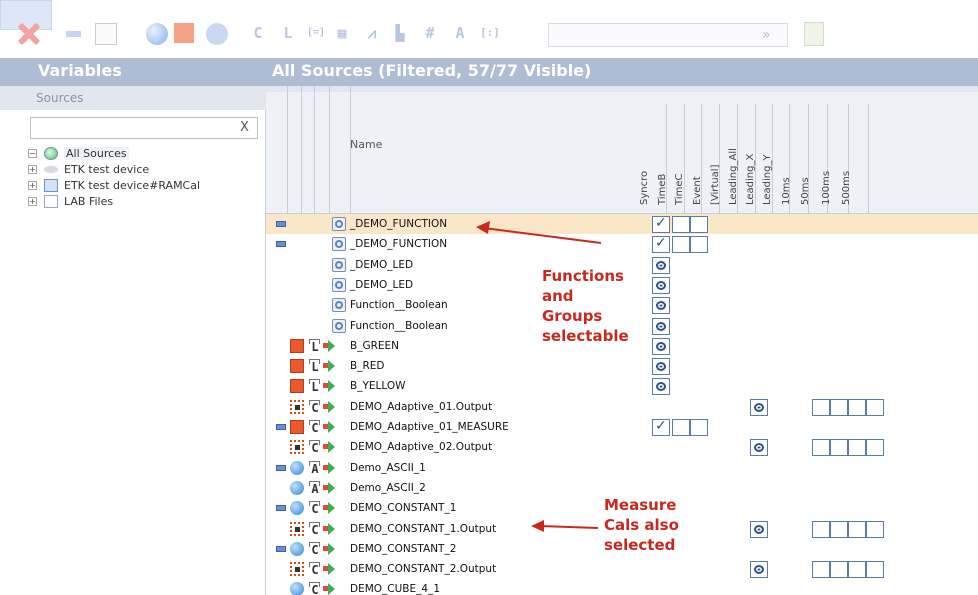 This screenshot has height=595, width=978. I want to click on table-row: C DEMO_CUBE_4_1, so click(622, 587).